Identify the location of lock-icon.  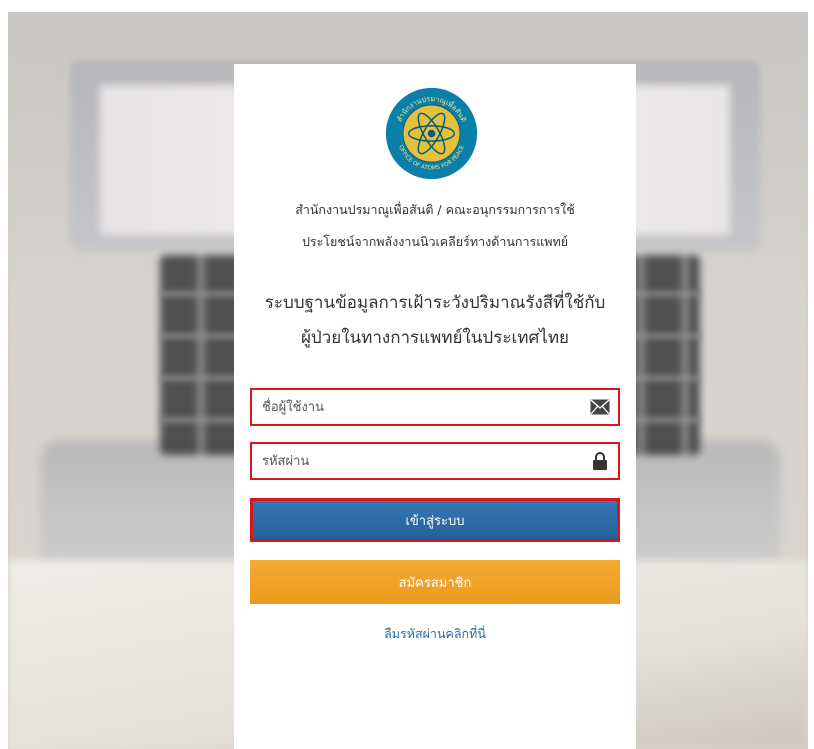
(600, 461).